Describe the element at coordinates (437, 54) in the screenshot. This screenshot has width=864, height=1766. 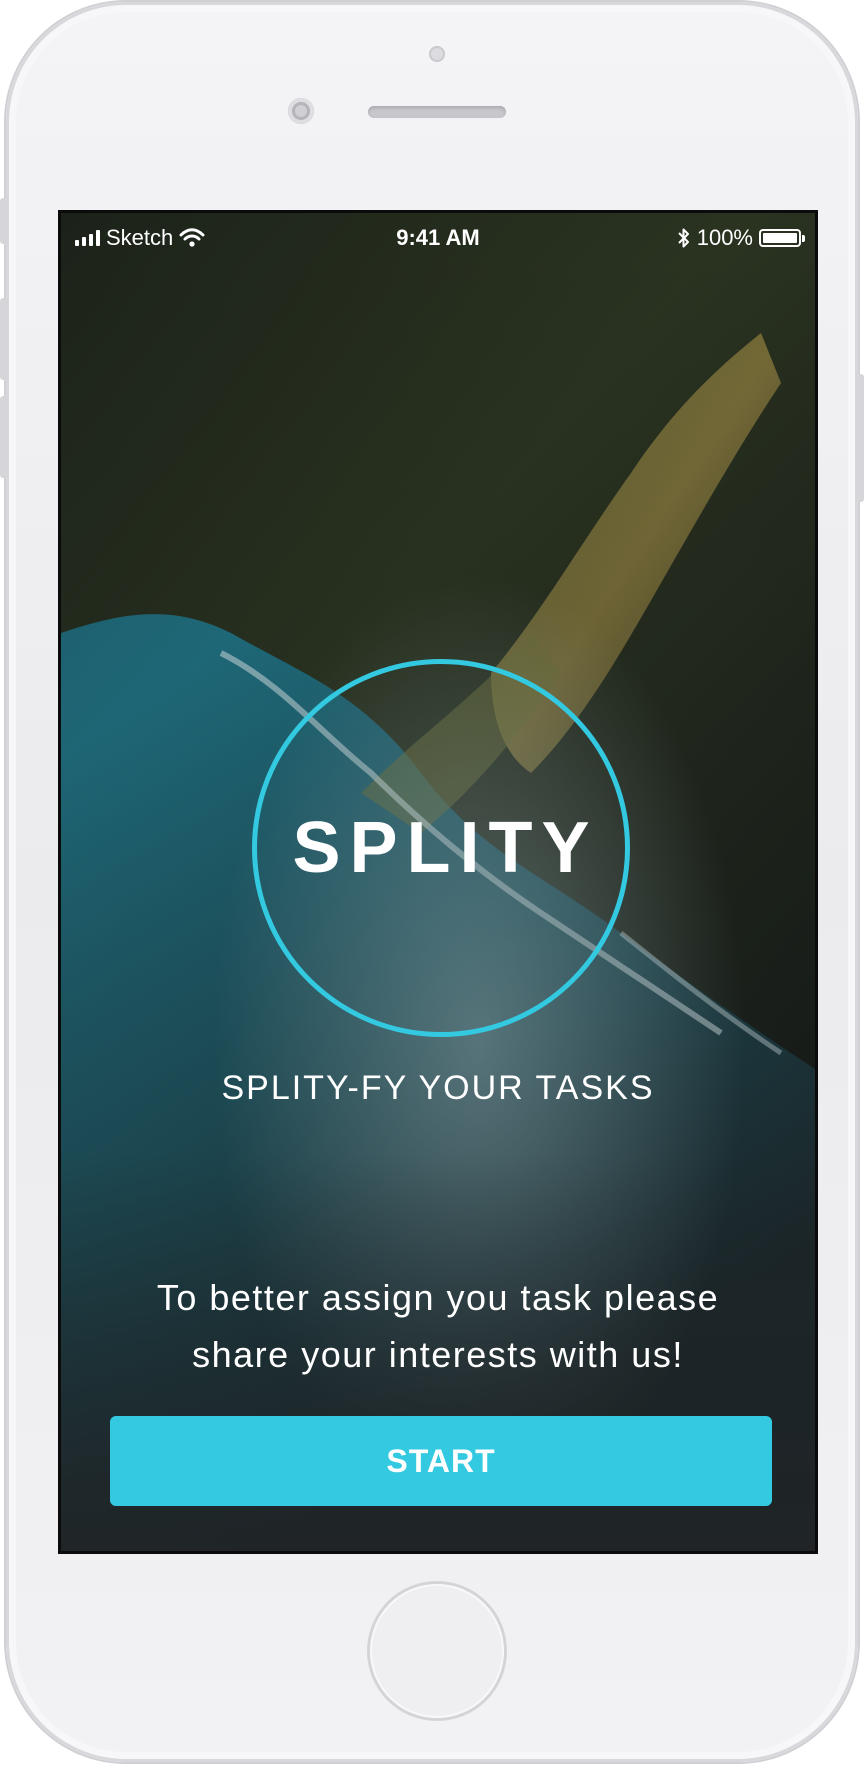
I see `proximity-sensor` at that location.